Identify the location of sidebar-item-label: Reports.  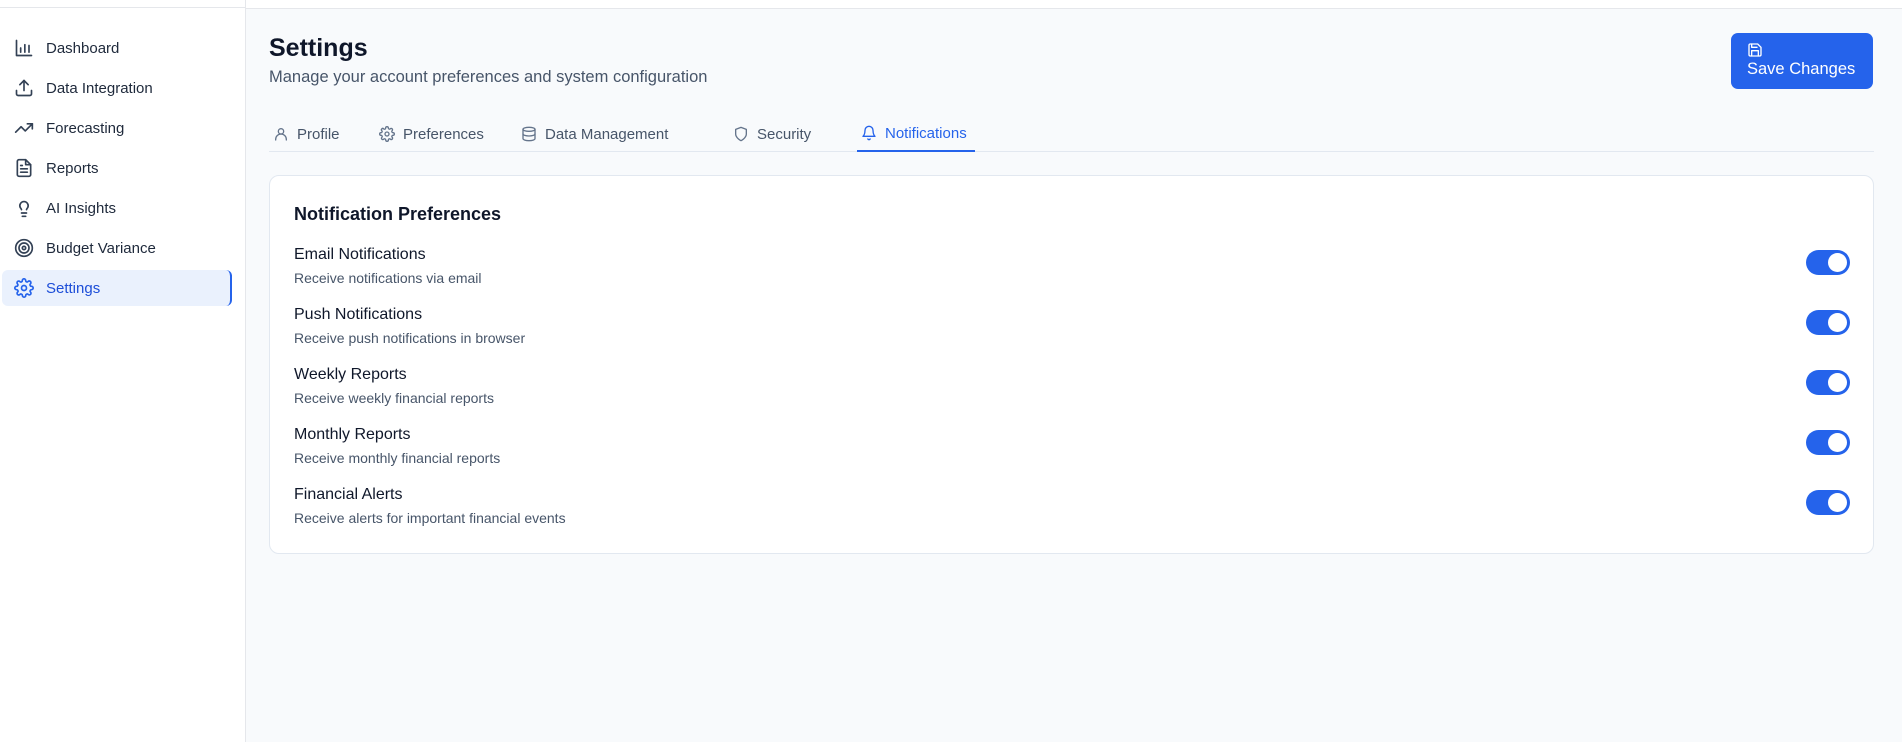
(72, 168).